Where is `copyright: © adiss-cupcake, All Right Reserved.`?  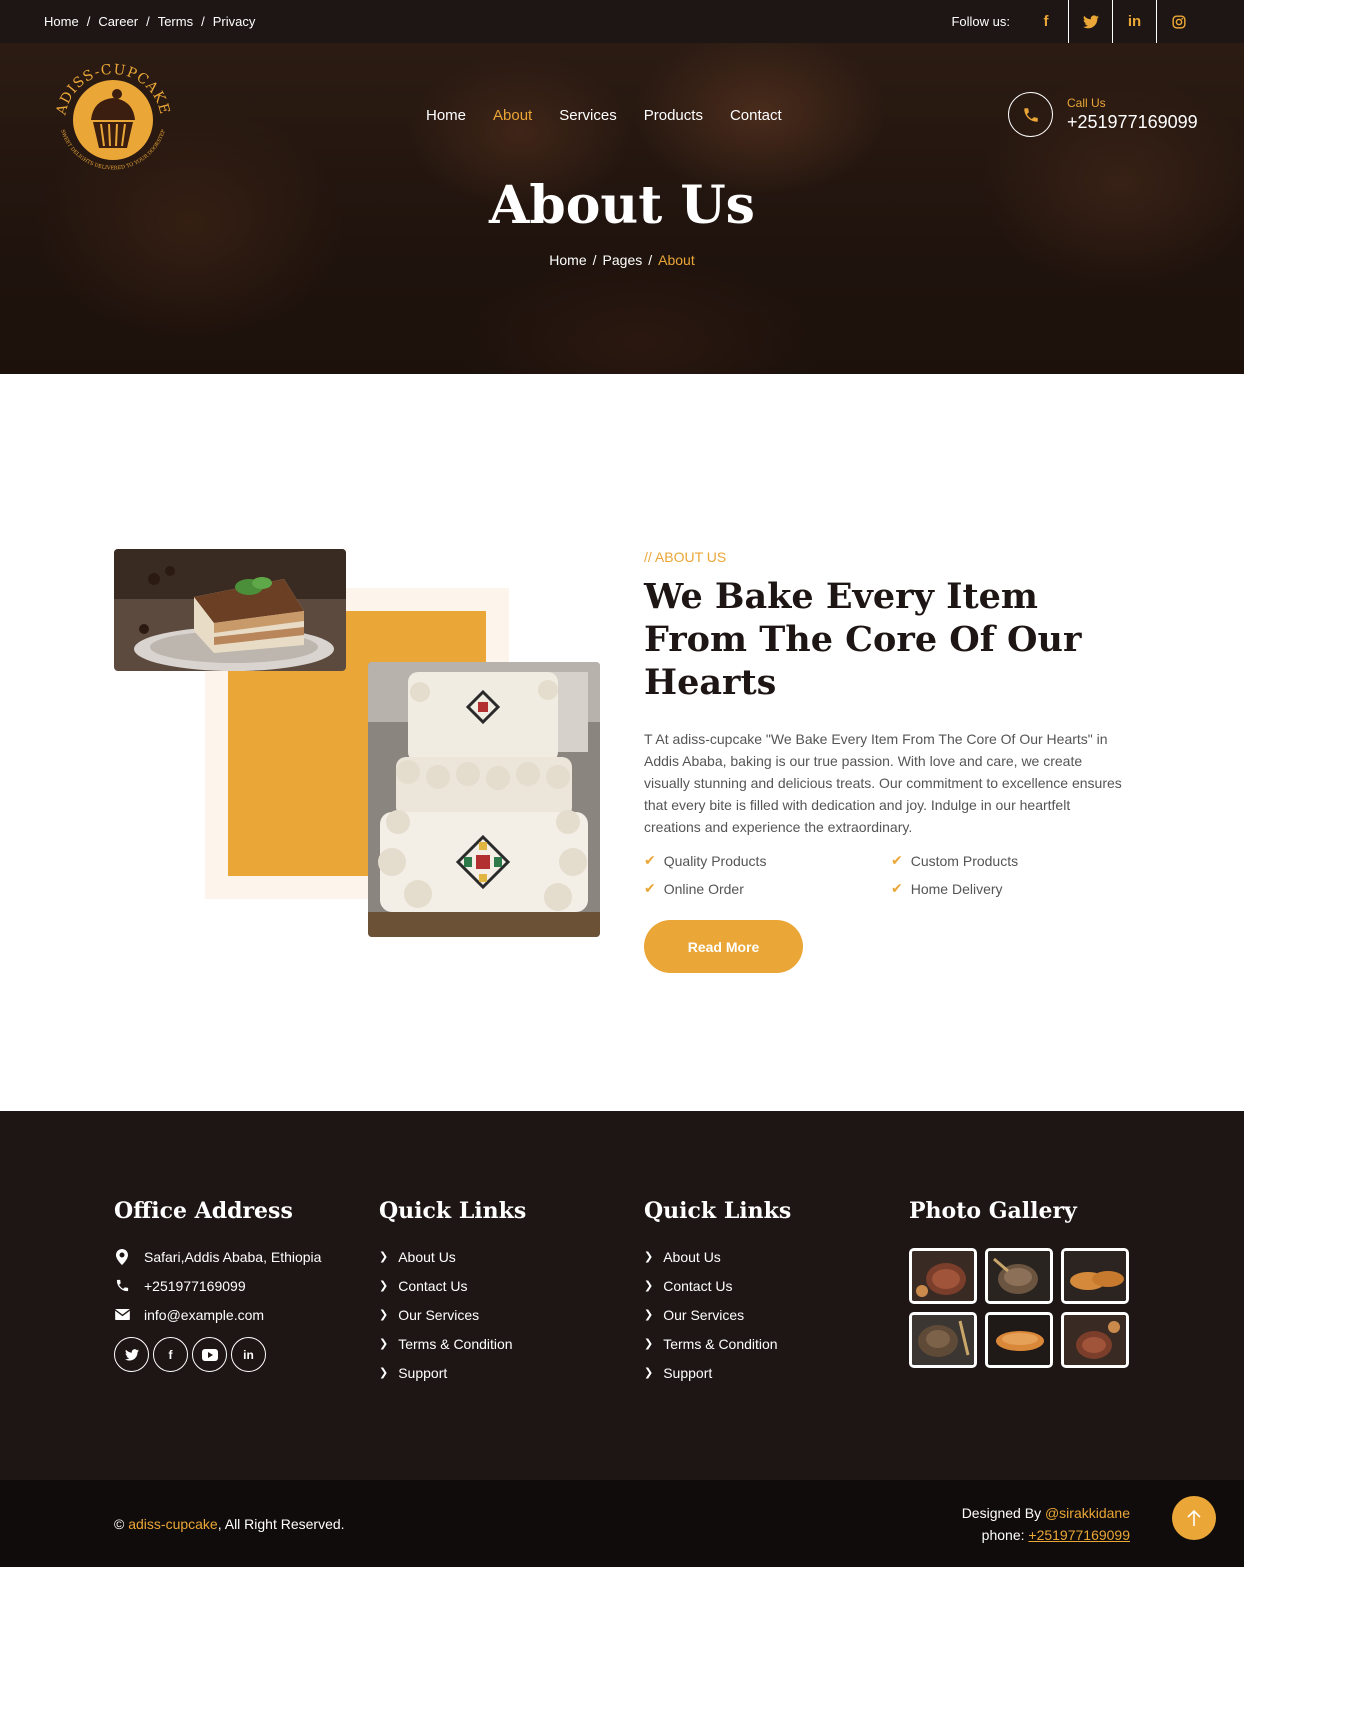 copyright: © adiss-cupcake, All Right Reserved. is located at coordinates (229, 1524).